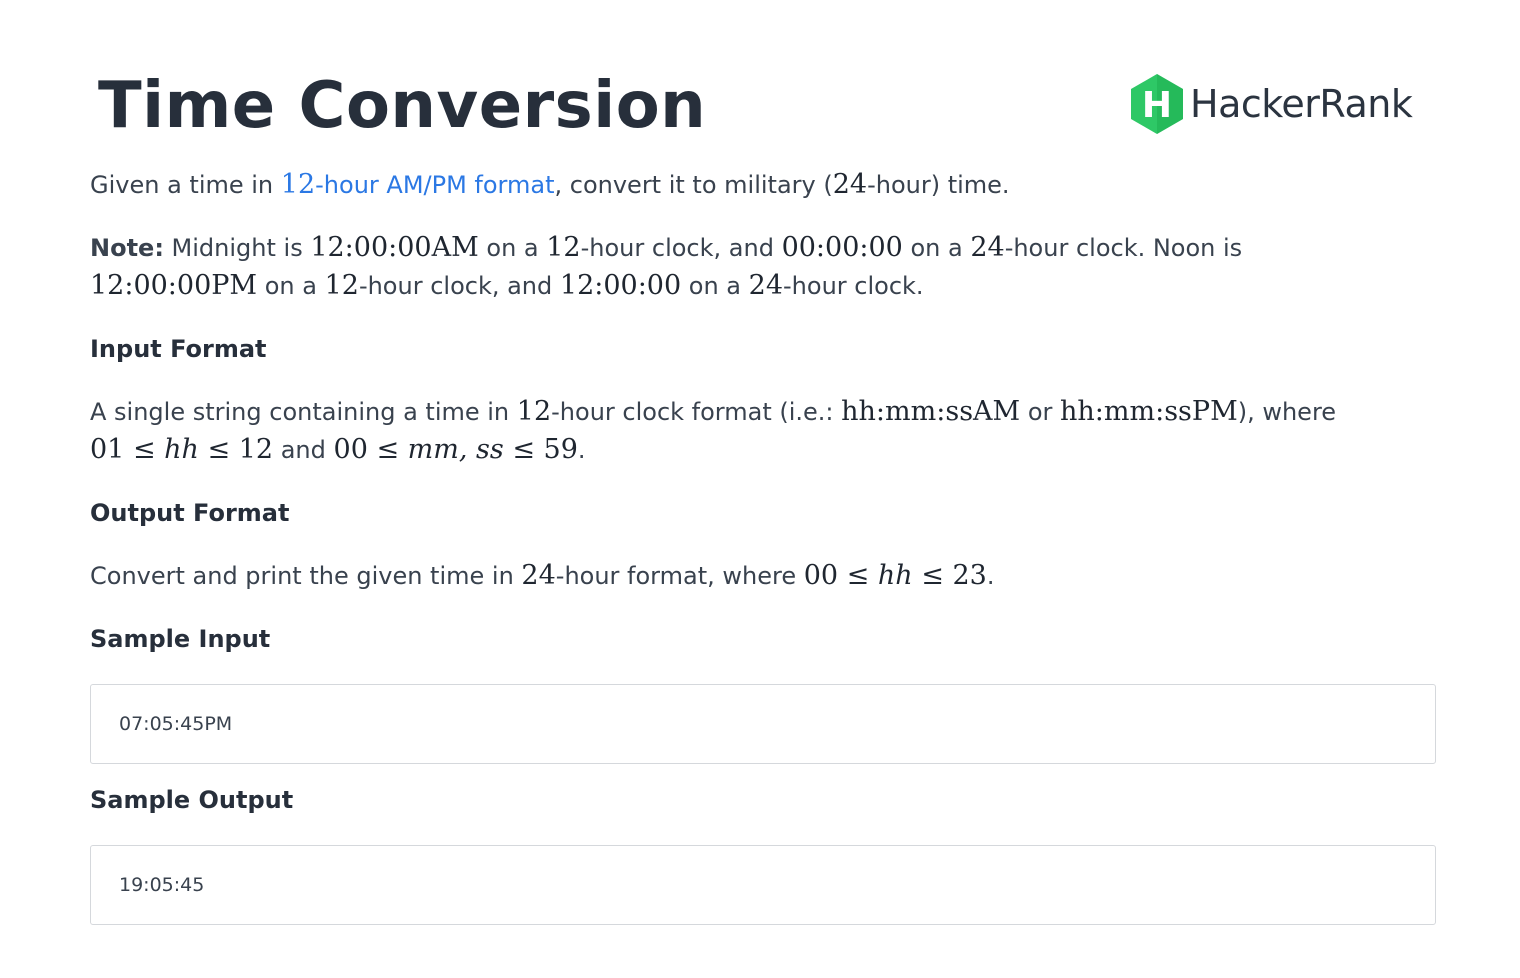 The image size is (1520, 978). What do you see at coordinates (581, 450) in the screenshot?
I see `input-text: .` at bounding box center [581, 450].